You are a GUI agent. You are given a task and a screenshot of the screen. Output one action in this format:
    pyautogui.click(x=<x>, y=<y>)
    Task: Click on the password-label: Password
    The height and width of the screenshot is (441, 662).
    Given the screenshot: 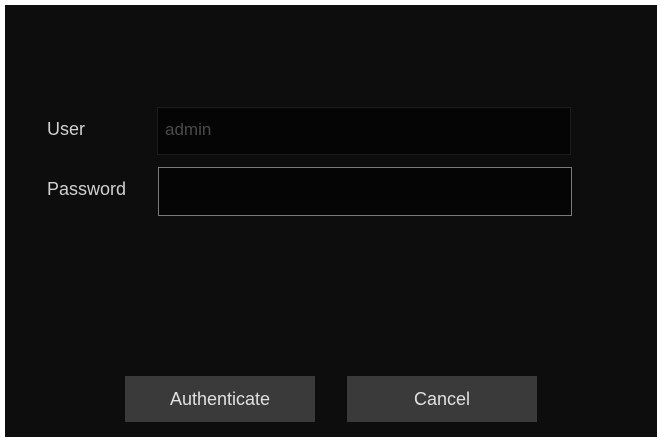 What is the action you would take?
    pyautogui.click(x=87, y=189)
    